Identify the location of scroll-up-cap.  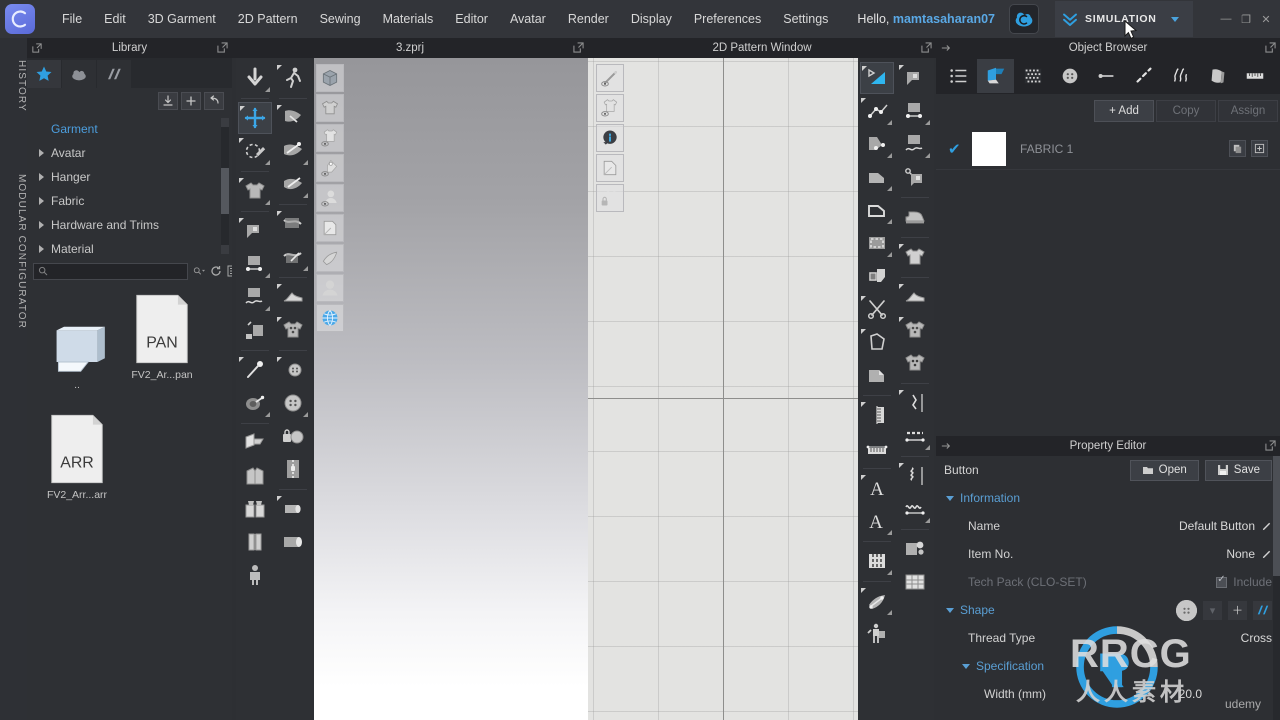
(225, 122).